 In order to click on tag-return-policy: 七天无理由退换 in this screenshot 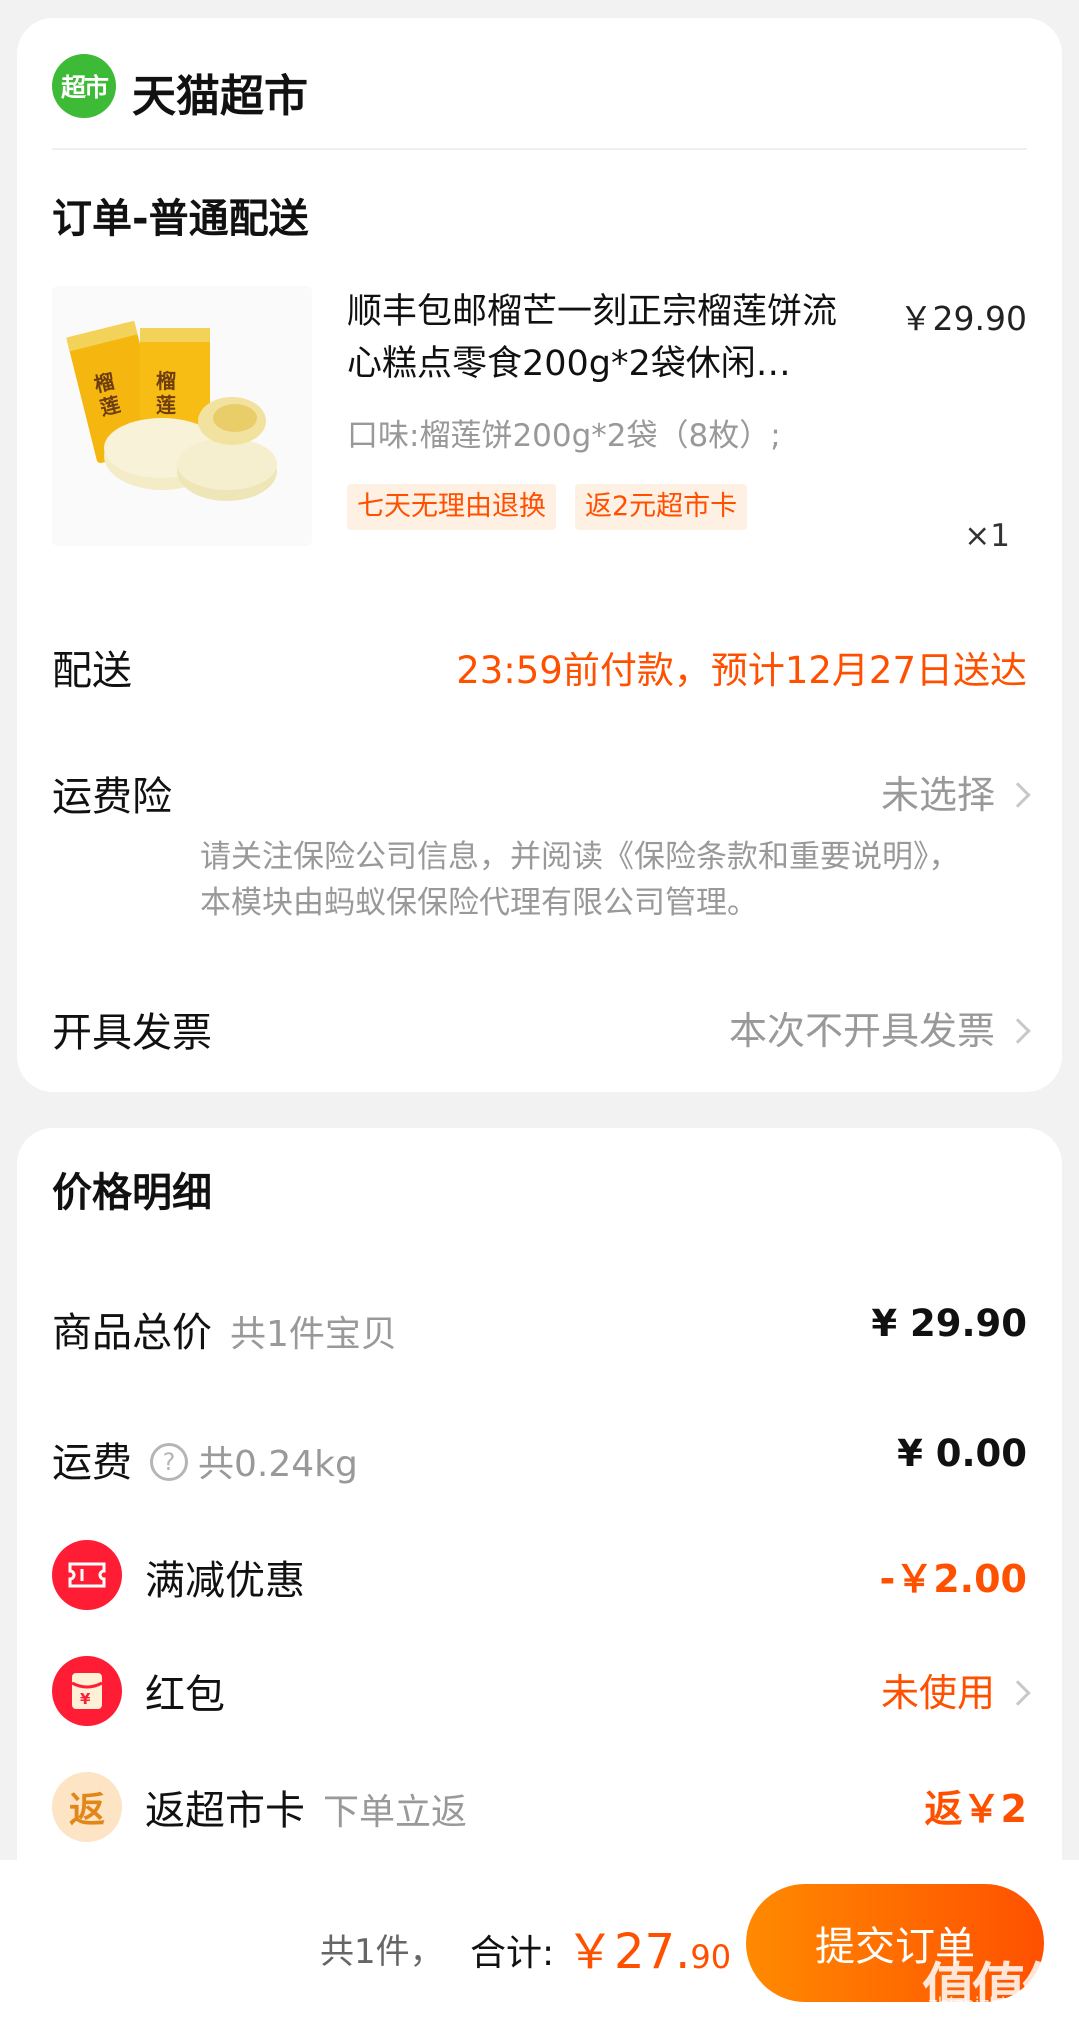, I will do `click(451, 507)`.